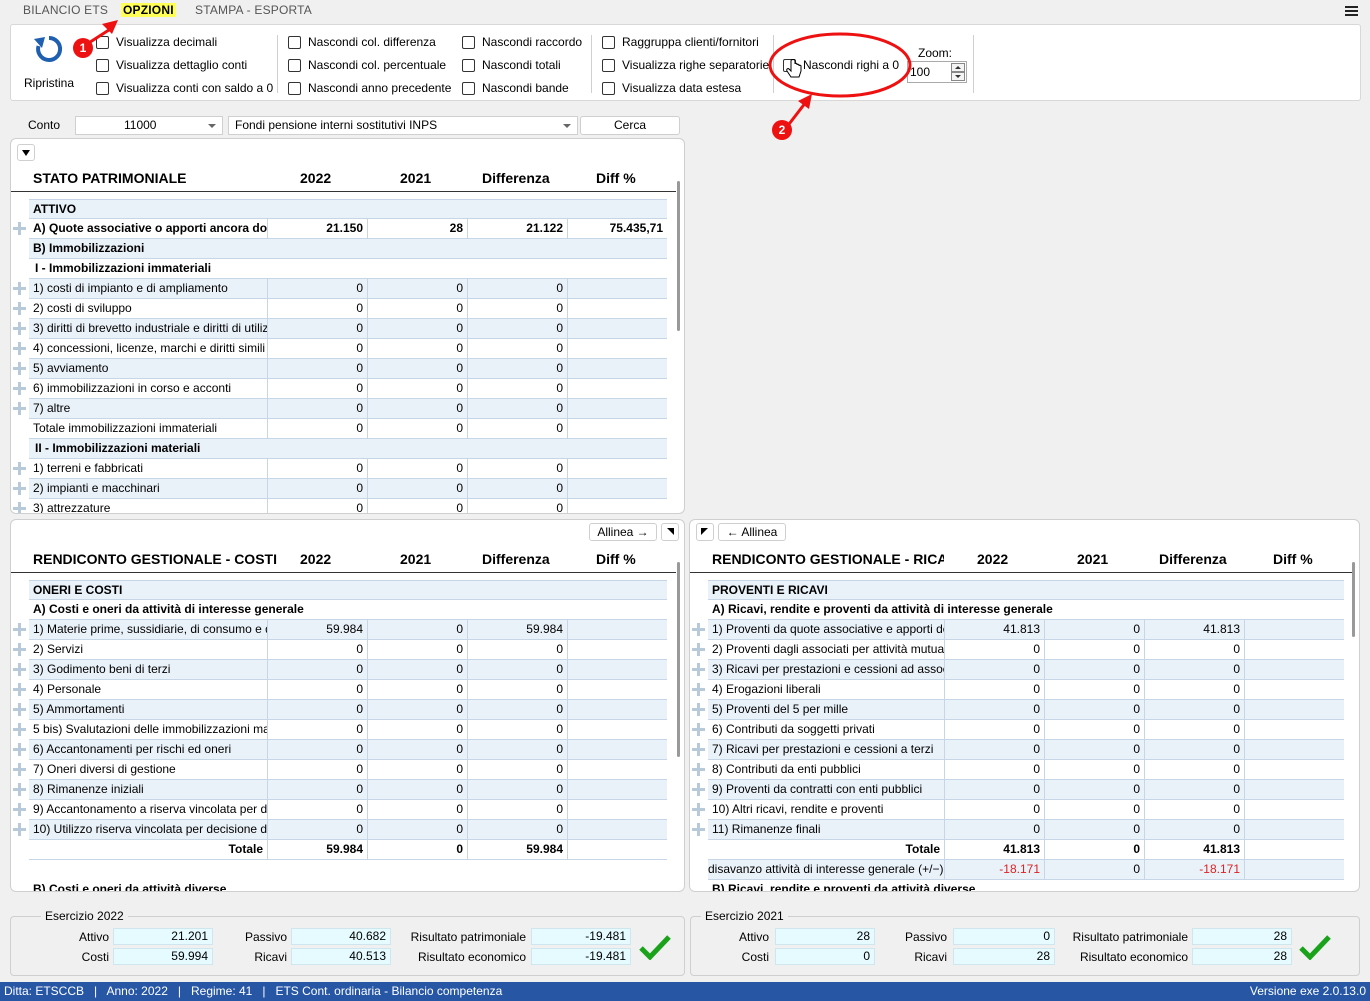 This screenshot has width=1370, height=1001. I want to click on table-row: 7) altre 0 0 0, so click(340, 409).